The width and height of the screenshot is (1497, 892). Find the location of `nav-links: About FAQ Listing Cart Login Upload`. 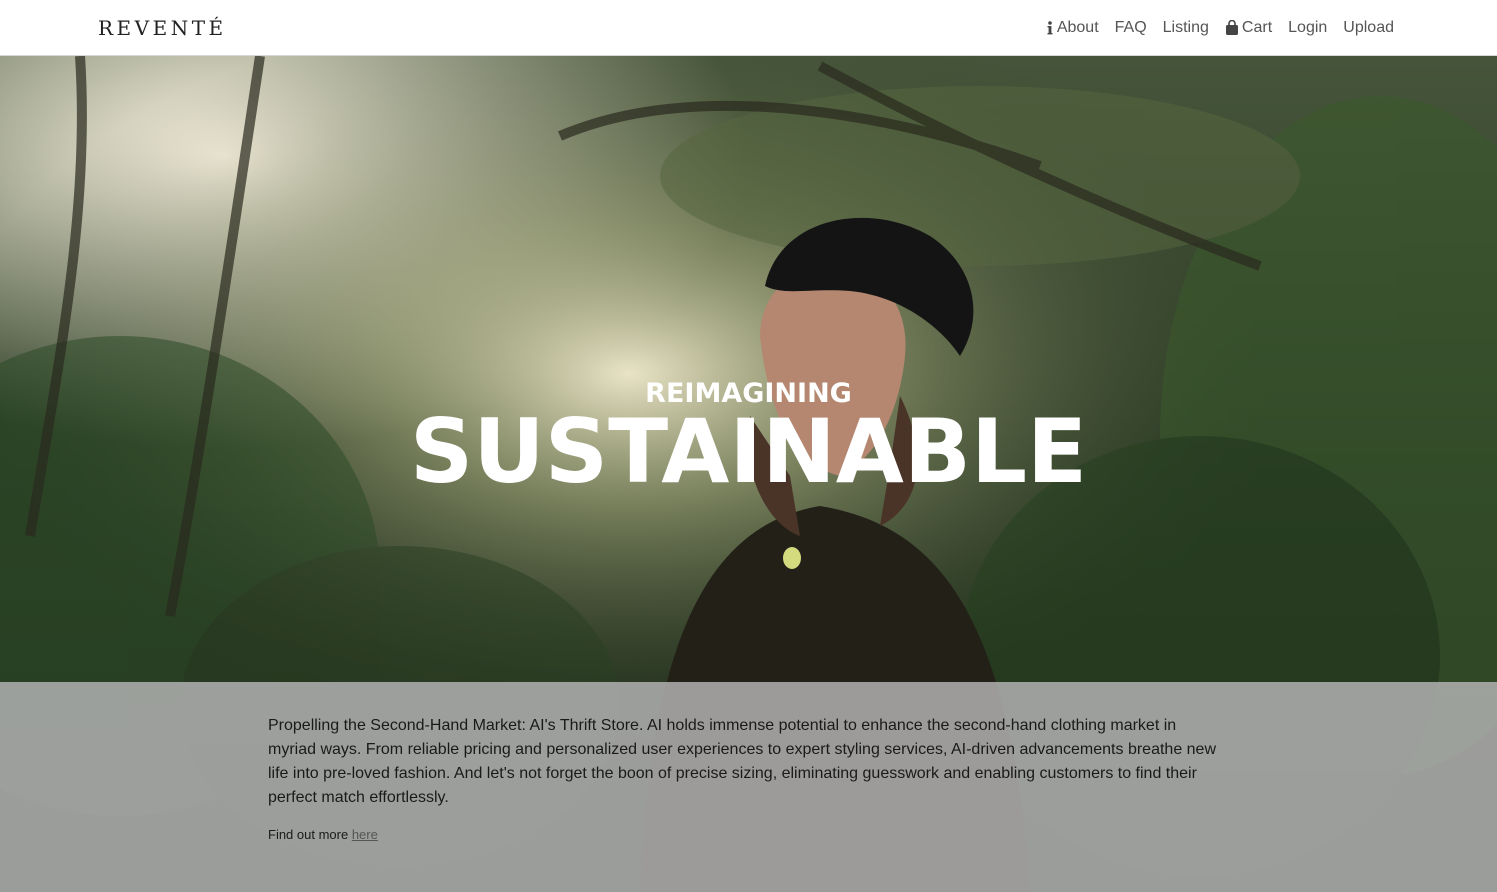

nav-links: About FAQ Listing Cart Login Upload is located at coordinates (1220, 28).